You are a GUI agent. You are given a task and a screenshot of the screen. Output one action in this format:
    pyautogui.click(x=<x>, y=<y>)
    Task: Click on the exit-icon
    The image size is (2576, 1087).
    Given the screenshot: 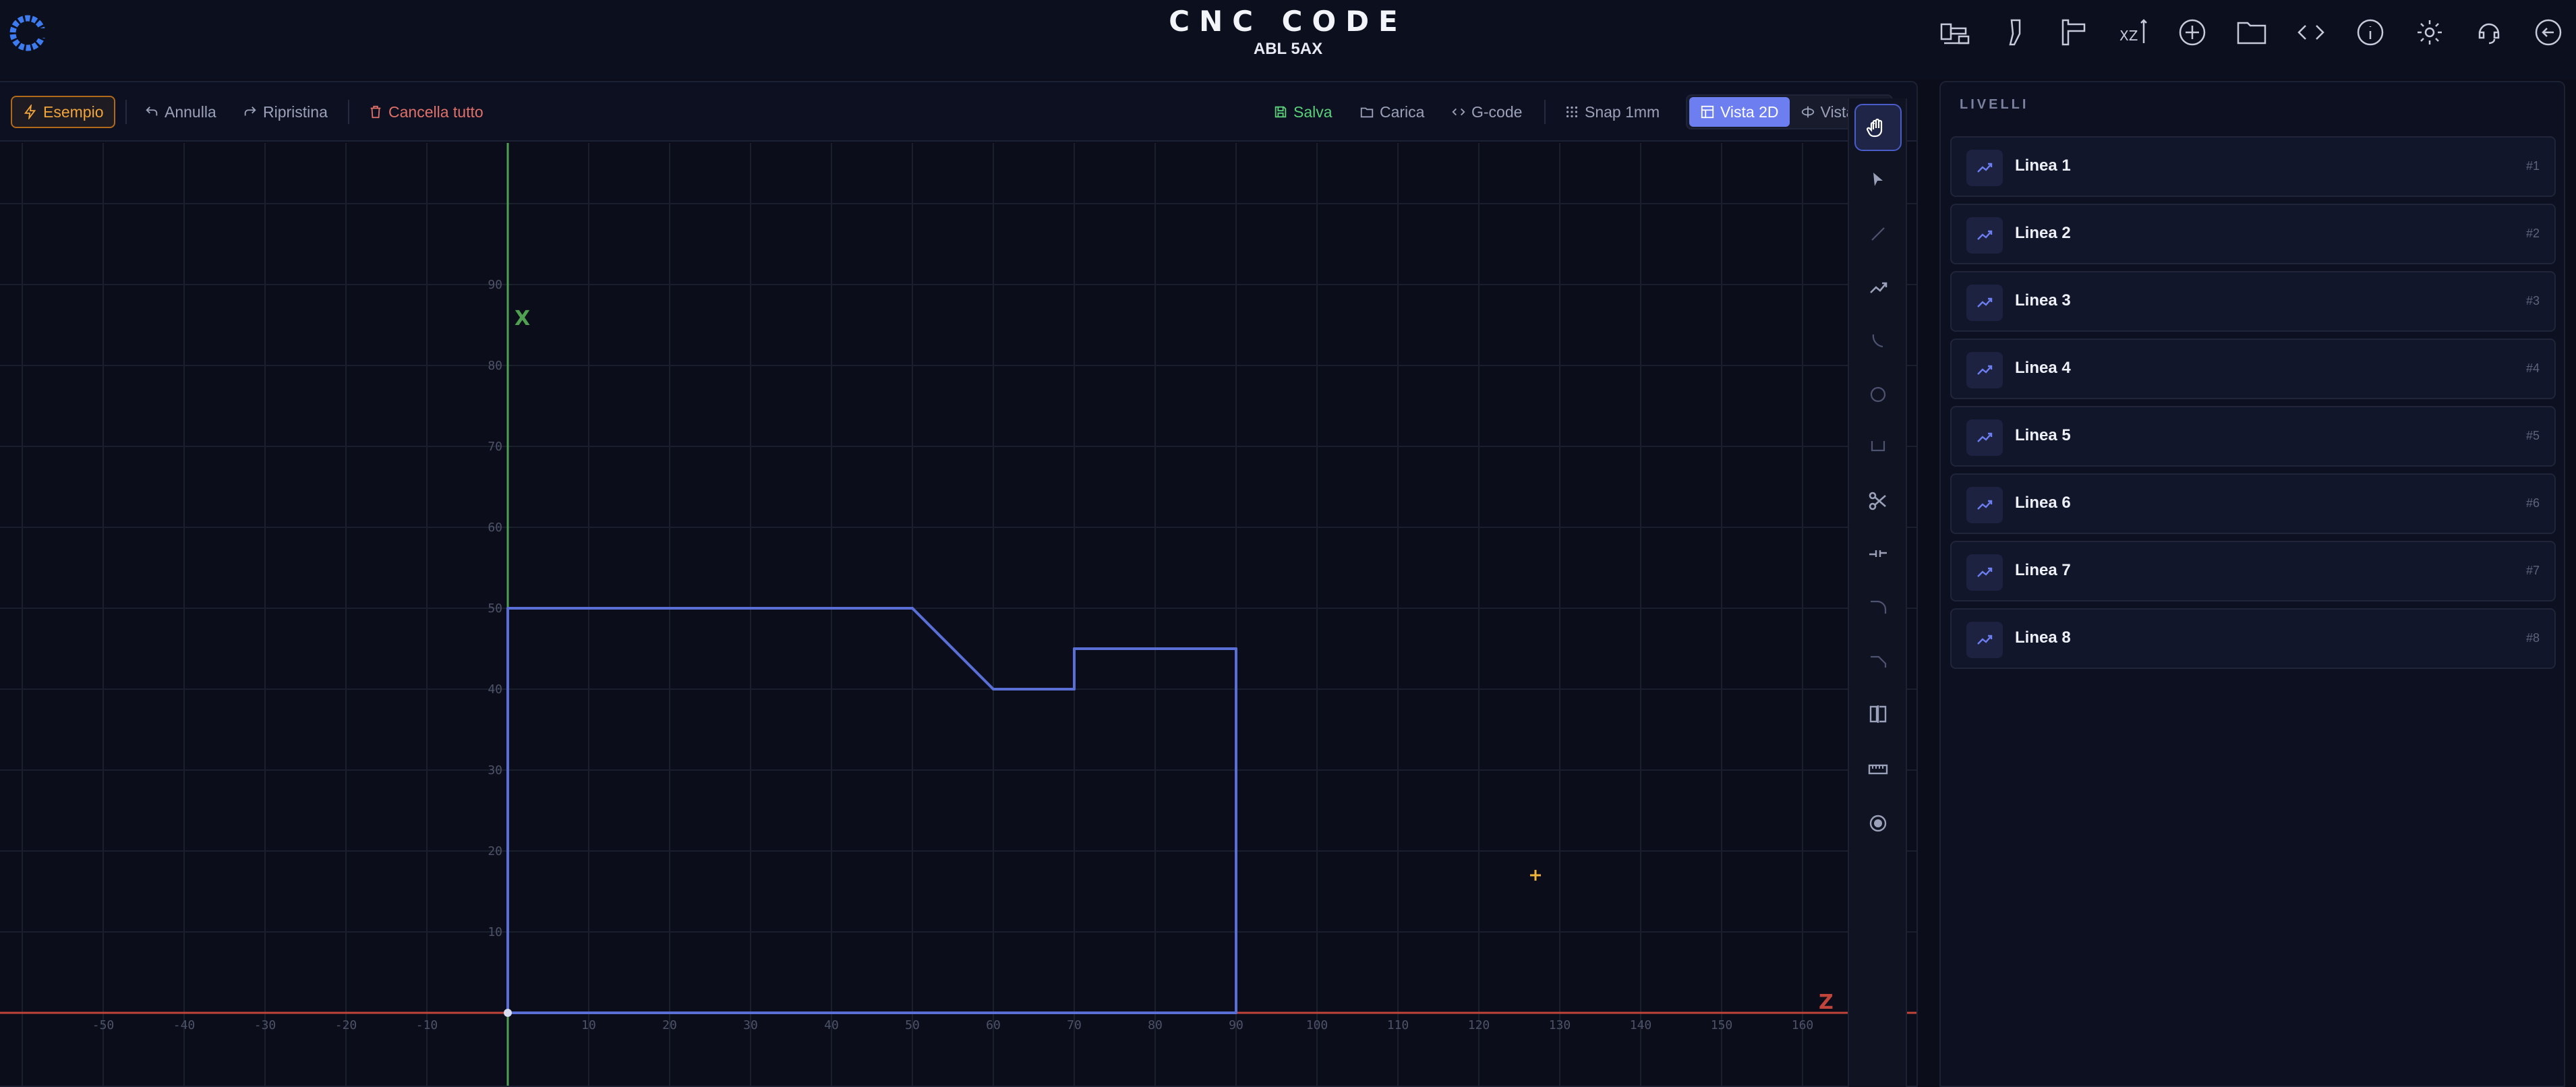 What is the action you would take?
    pyautogui.click(x=2549, y=32)
    